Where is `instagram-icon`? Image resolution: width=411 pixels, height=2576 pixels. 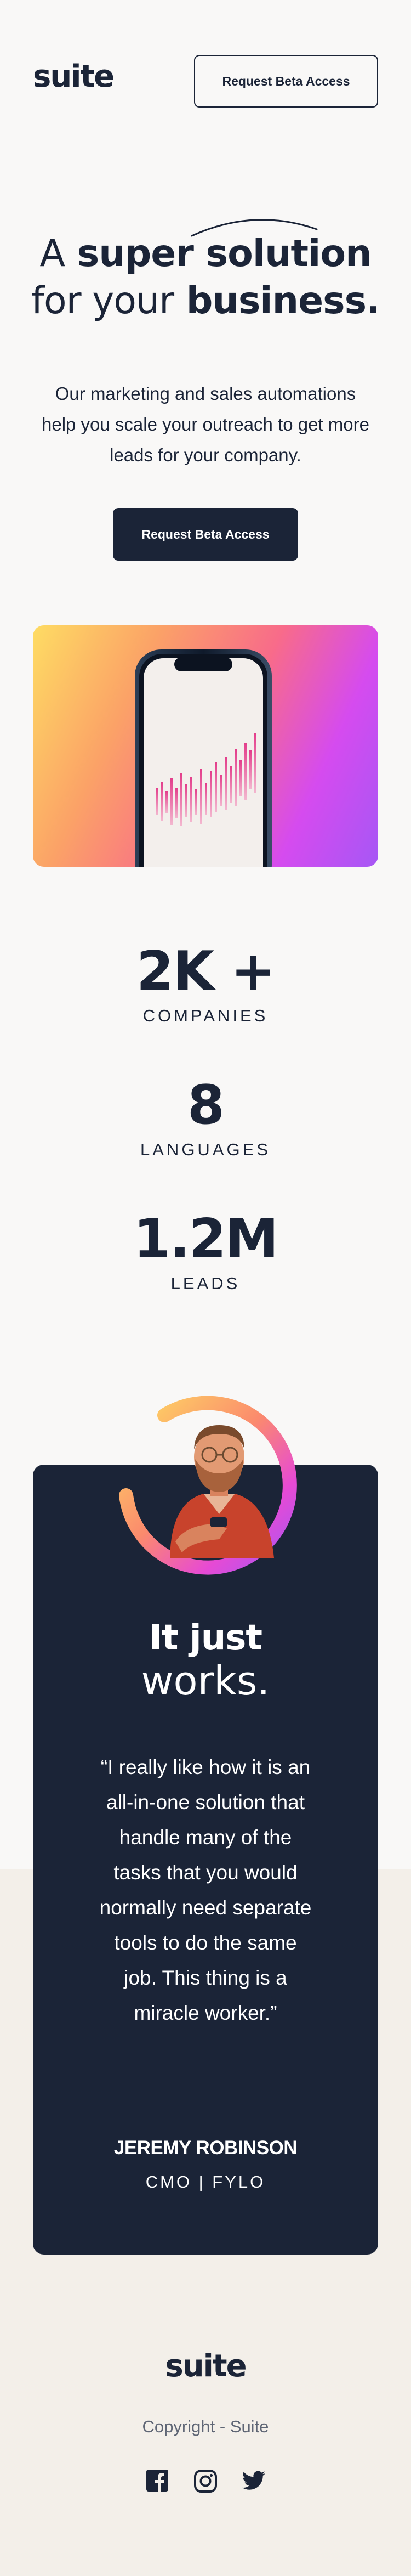 instagram-icon is located at coordinates (206, 2481).